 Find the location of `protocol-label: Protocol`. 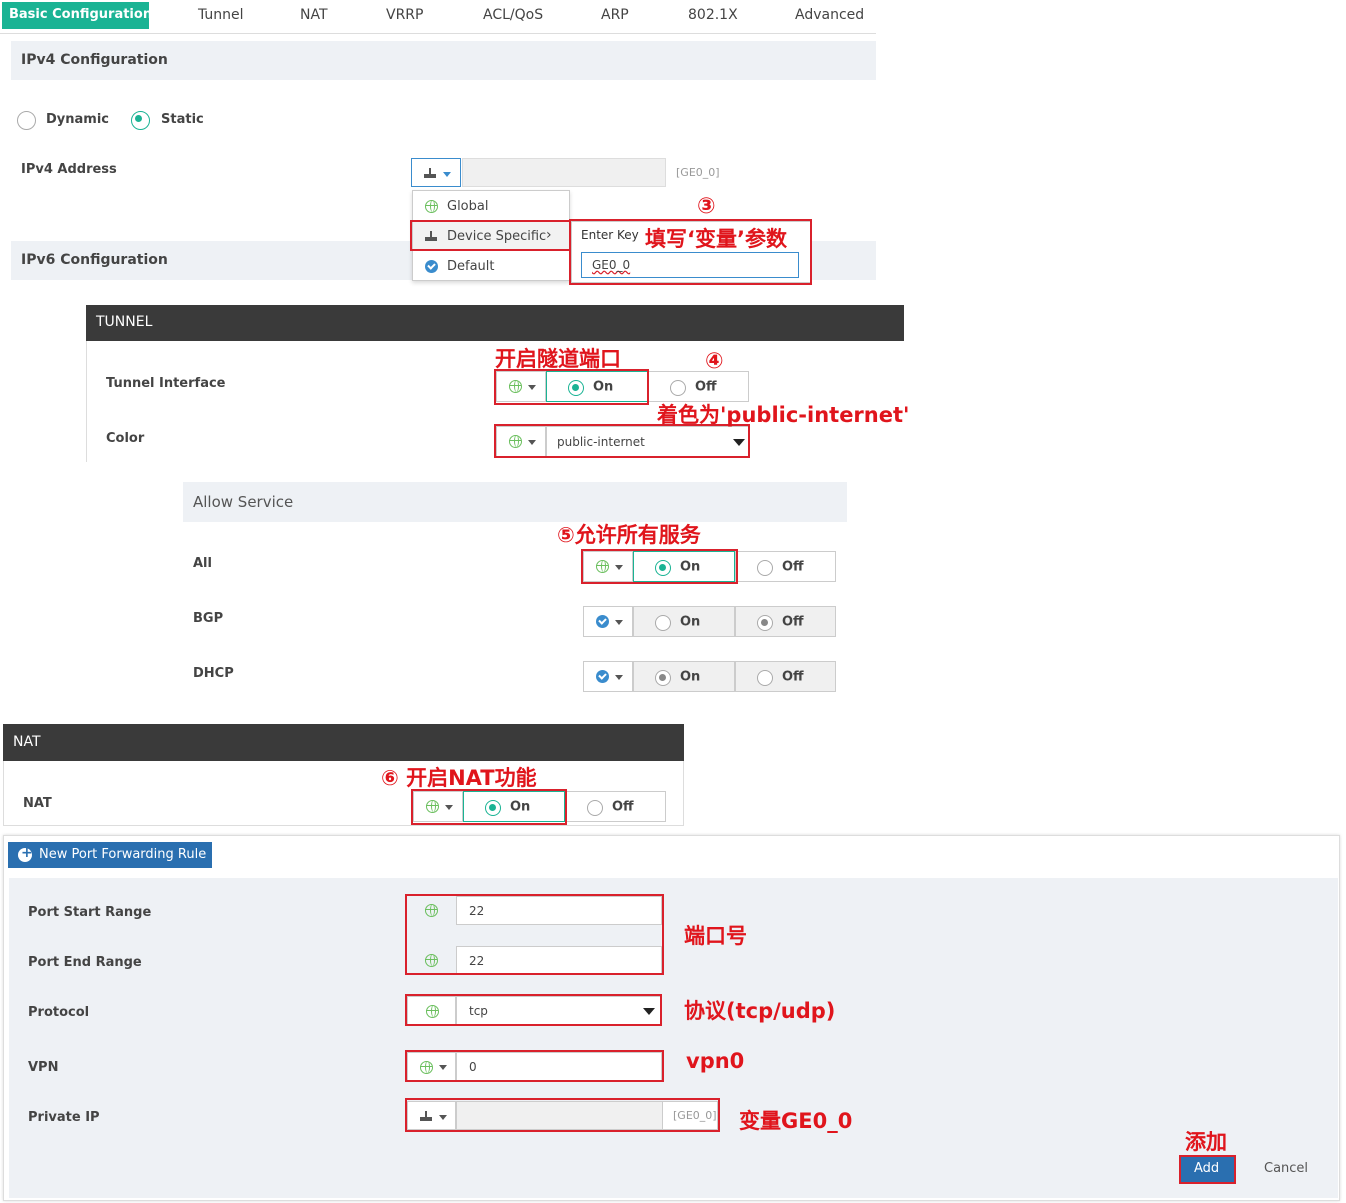

protocol-label: Protocol is located at coordinates (59, 1012).